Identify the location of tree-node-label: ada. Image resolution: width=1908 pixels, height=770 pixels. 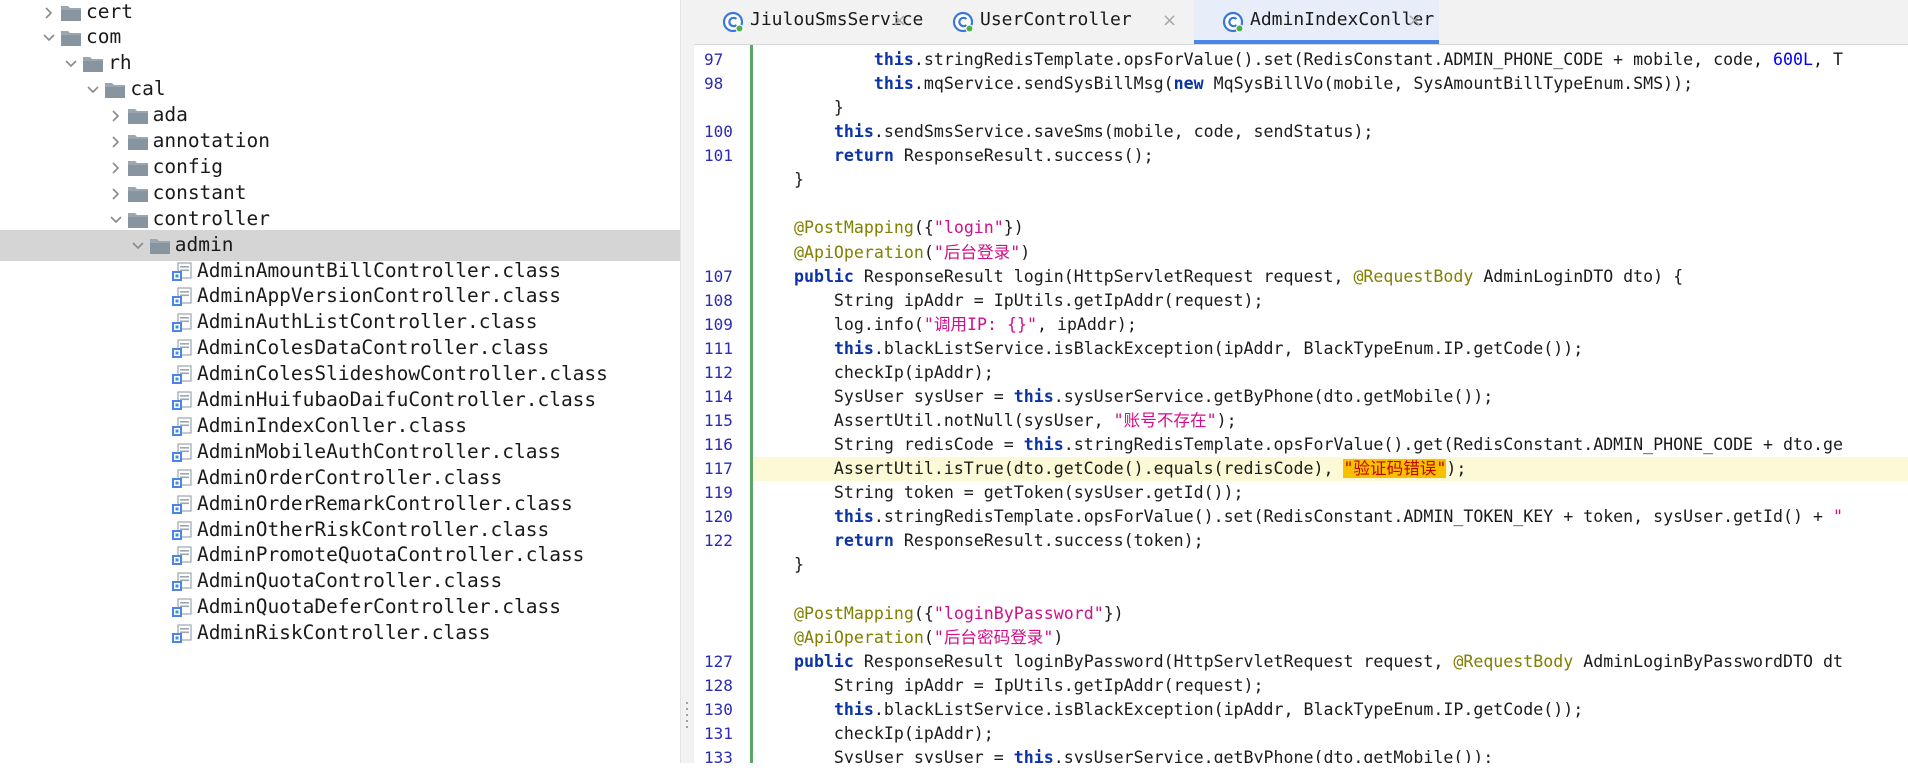
(170, 115).